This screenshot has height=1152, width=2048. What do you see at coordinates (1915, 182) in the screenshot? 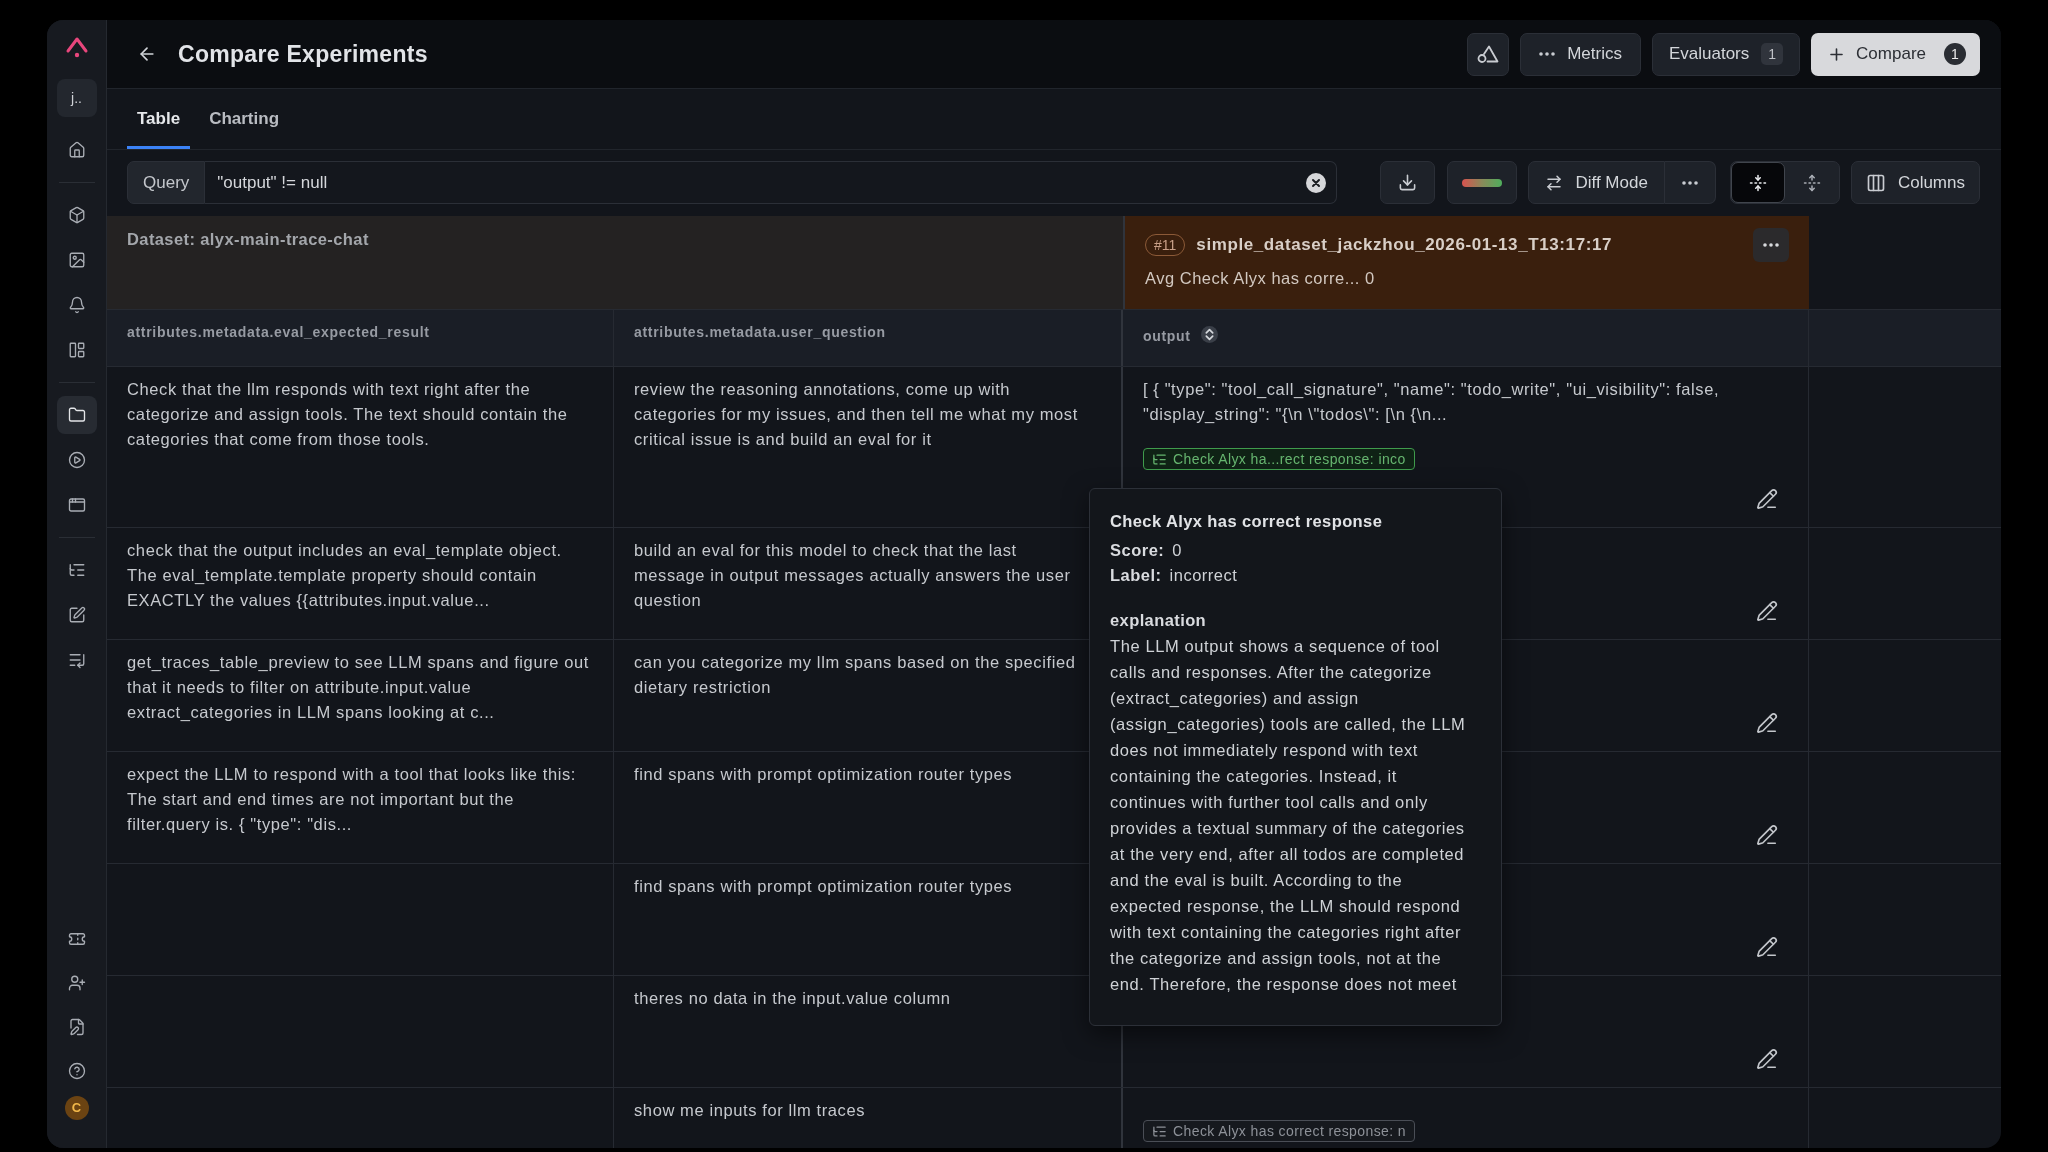
I see `columns-button: Columns` at bounding box center [1915, 182].